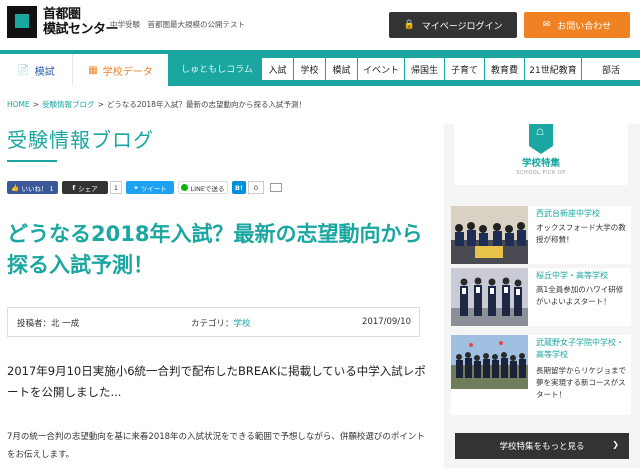 This screenshot has height=468, width=640. What do you see at coordinates (256, 187) in the screenshot?
I see `hatena-count: 0` at bounding box center [256, 187].